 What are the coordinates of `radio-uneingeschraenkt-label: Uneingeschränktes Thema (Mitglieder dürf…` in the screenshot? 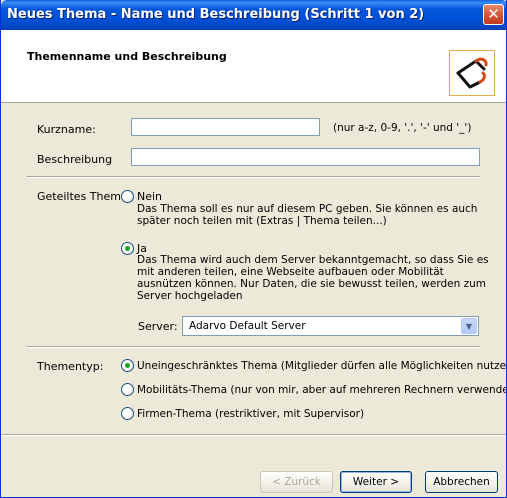 It's located at (321, 366).